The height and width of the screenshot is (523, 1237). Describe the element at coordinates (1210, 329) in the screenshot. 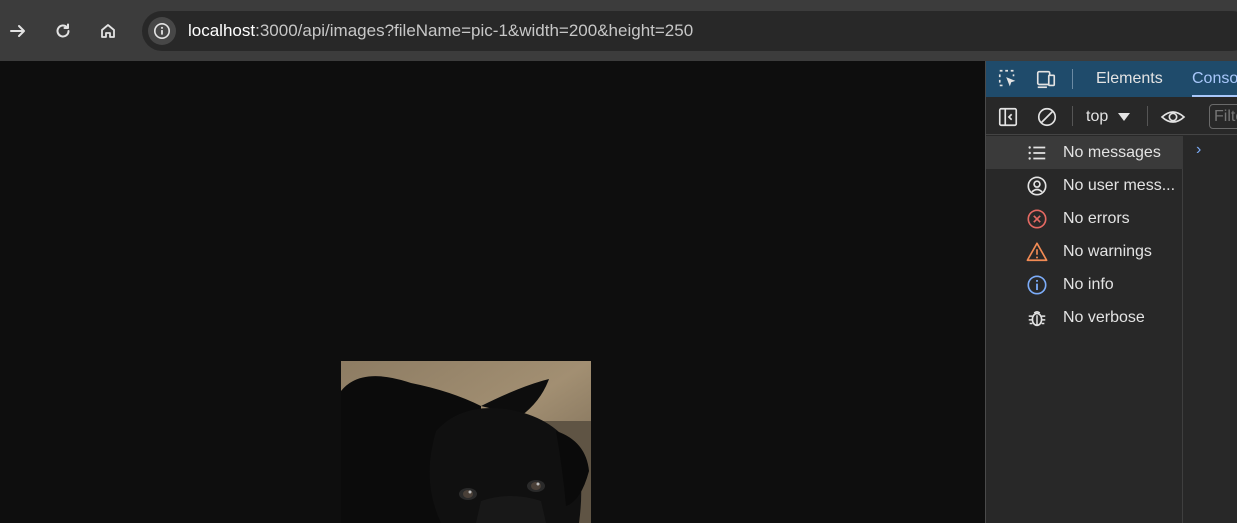

I see `console-output: ›` at that location.